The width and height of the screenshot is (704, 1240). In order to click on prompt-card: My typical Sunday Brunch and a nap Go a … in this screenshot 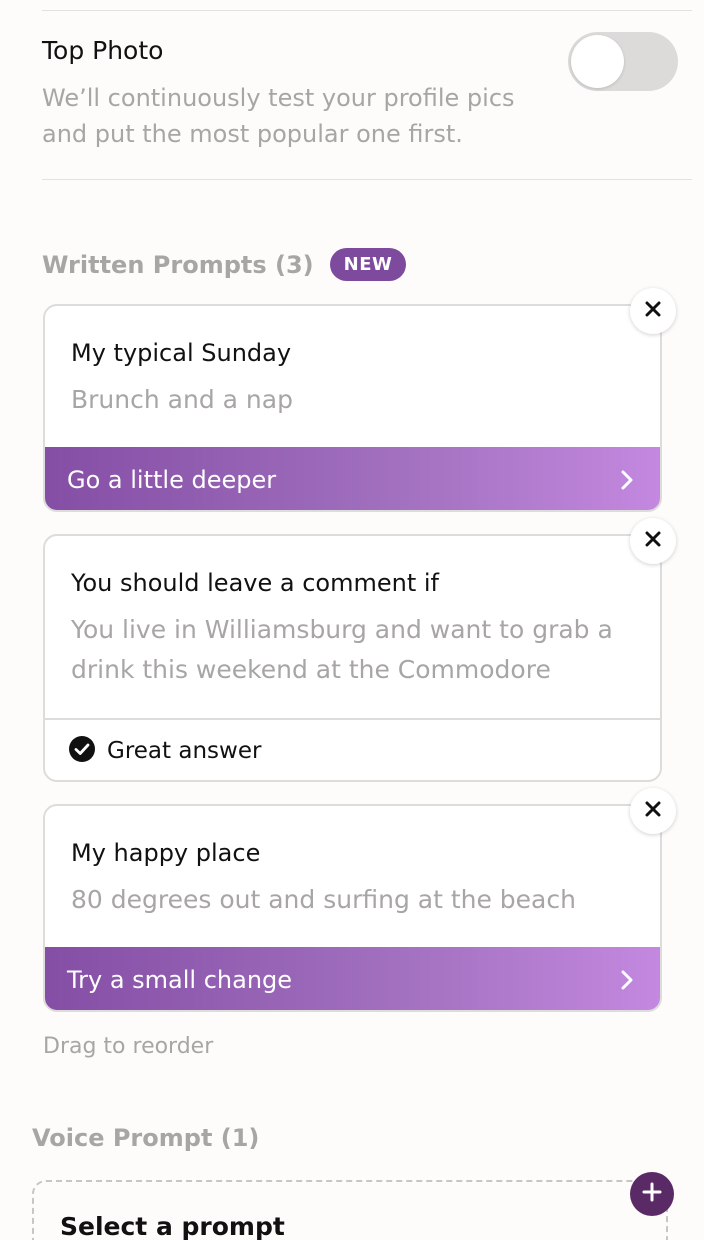, I will do `click(352, 408)`.